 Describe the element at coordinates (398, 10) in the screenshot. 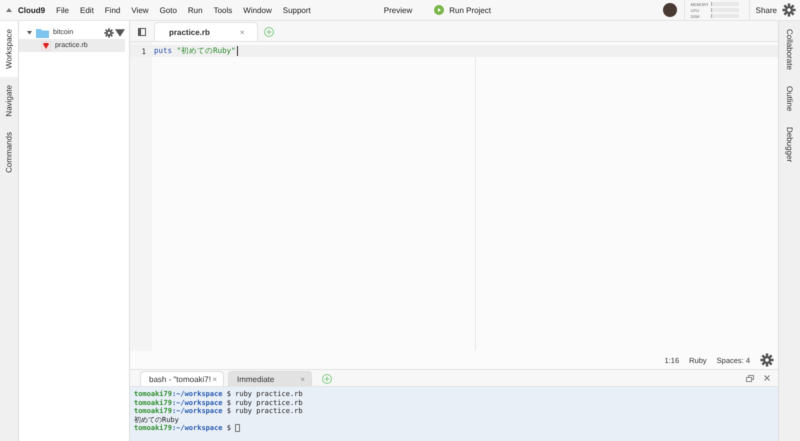

I see `preview-button: Preview` at that location.